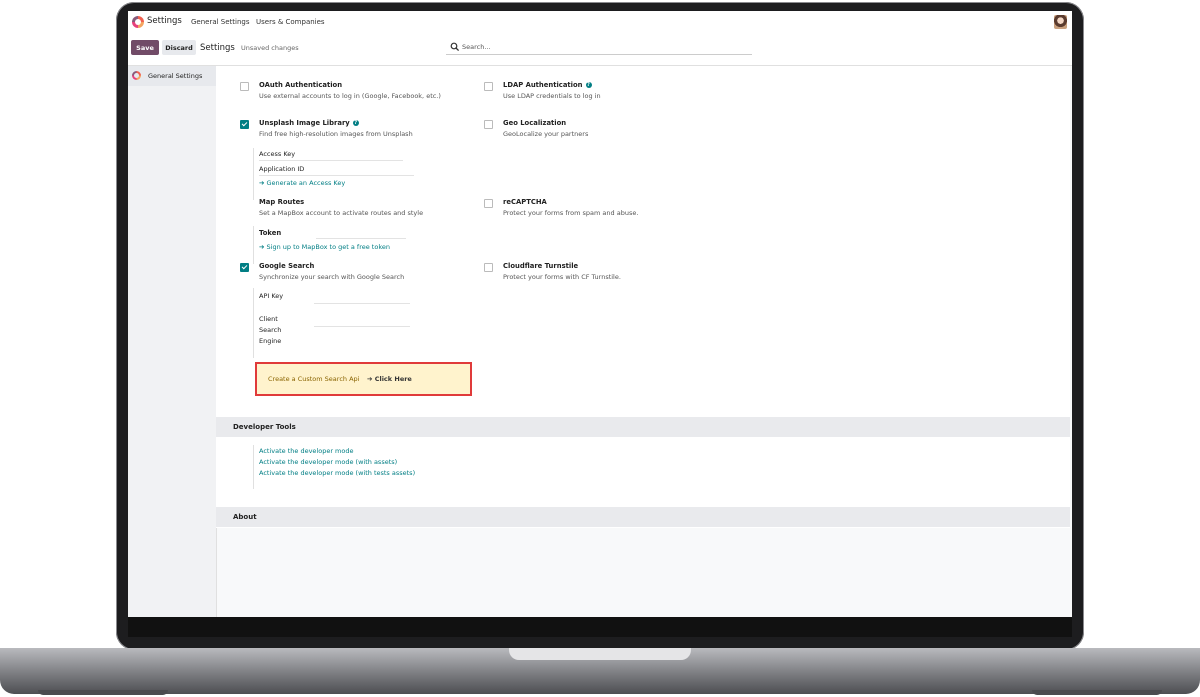 This screenshot has width=1200, height=697. I want to click on token-field, so click(361, 238).